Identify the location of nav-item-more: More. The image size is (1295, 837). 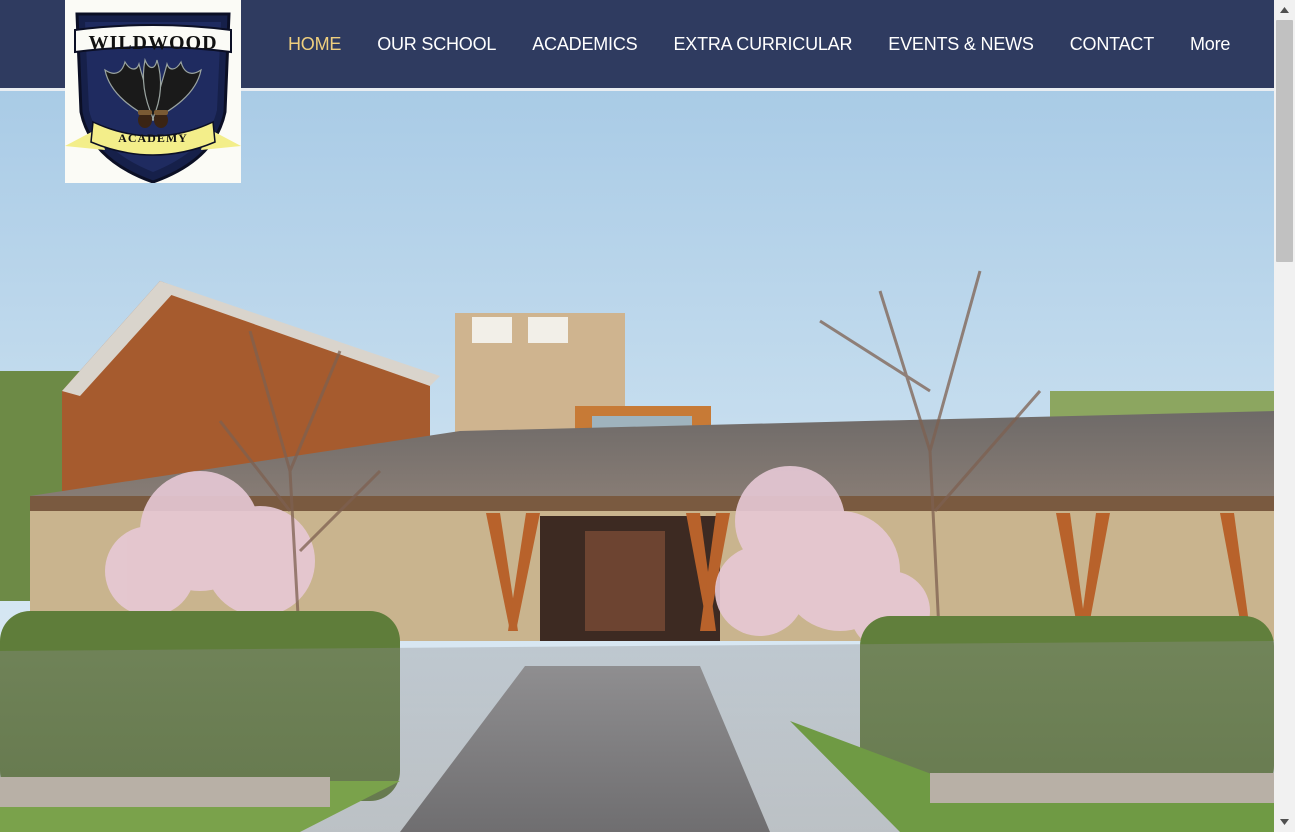
(1210, 44).